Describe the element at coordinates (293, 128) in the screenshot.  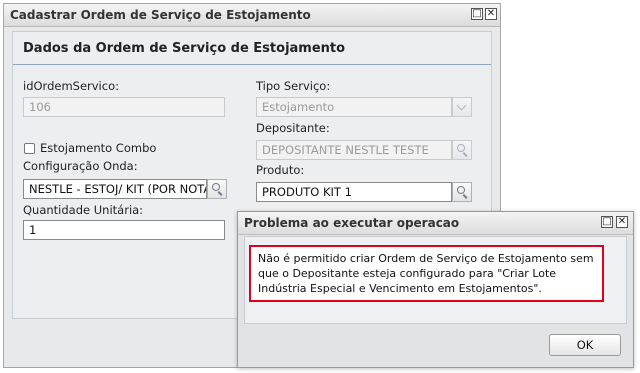
I see `depositante-label: Depositante:` at that location.